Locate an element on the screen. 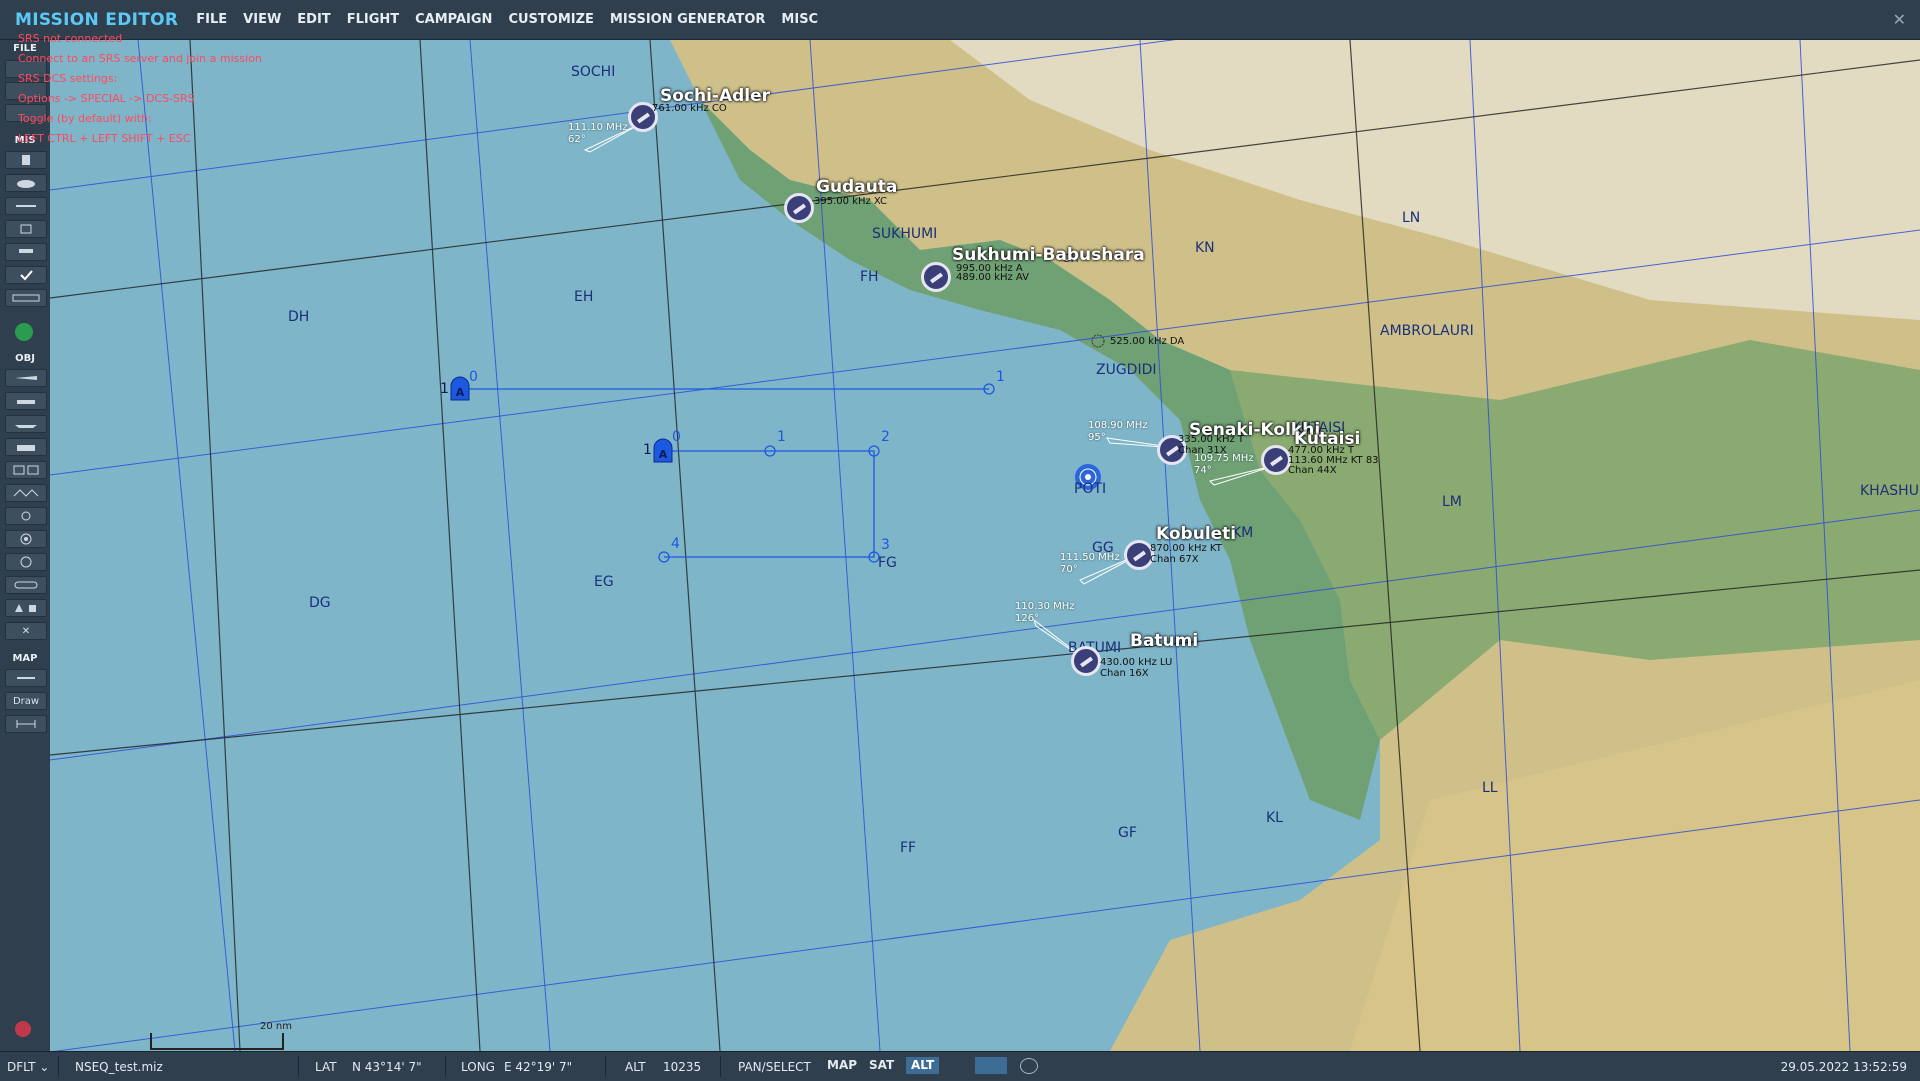 The height and width of the screenshot is (1081, 1920). app-title: MISSION EDITOR is located at coordinates (97, 19).